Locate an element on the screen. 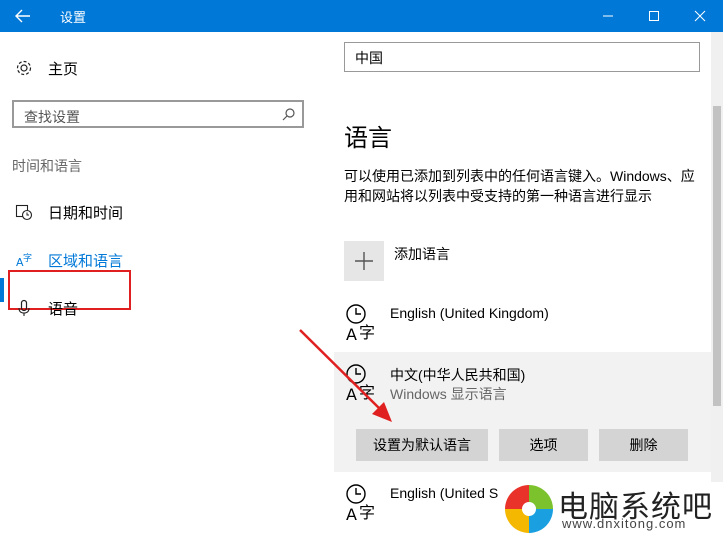 This screenshot has width=723, height=534. gear-icon is located at coordinates (24, 68).